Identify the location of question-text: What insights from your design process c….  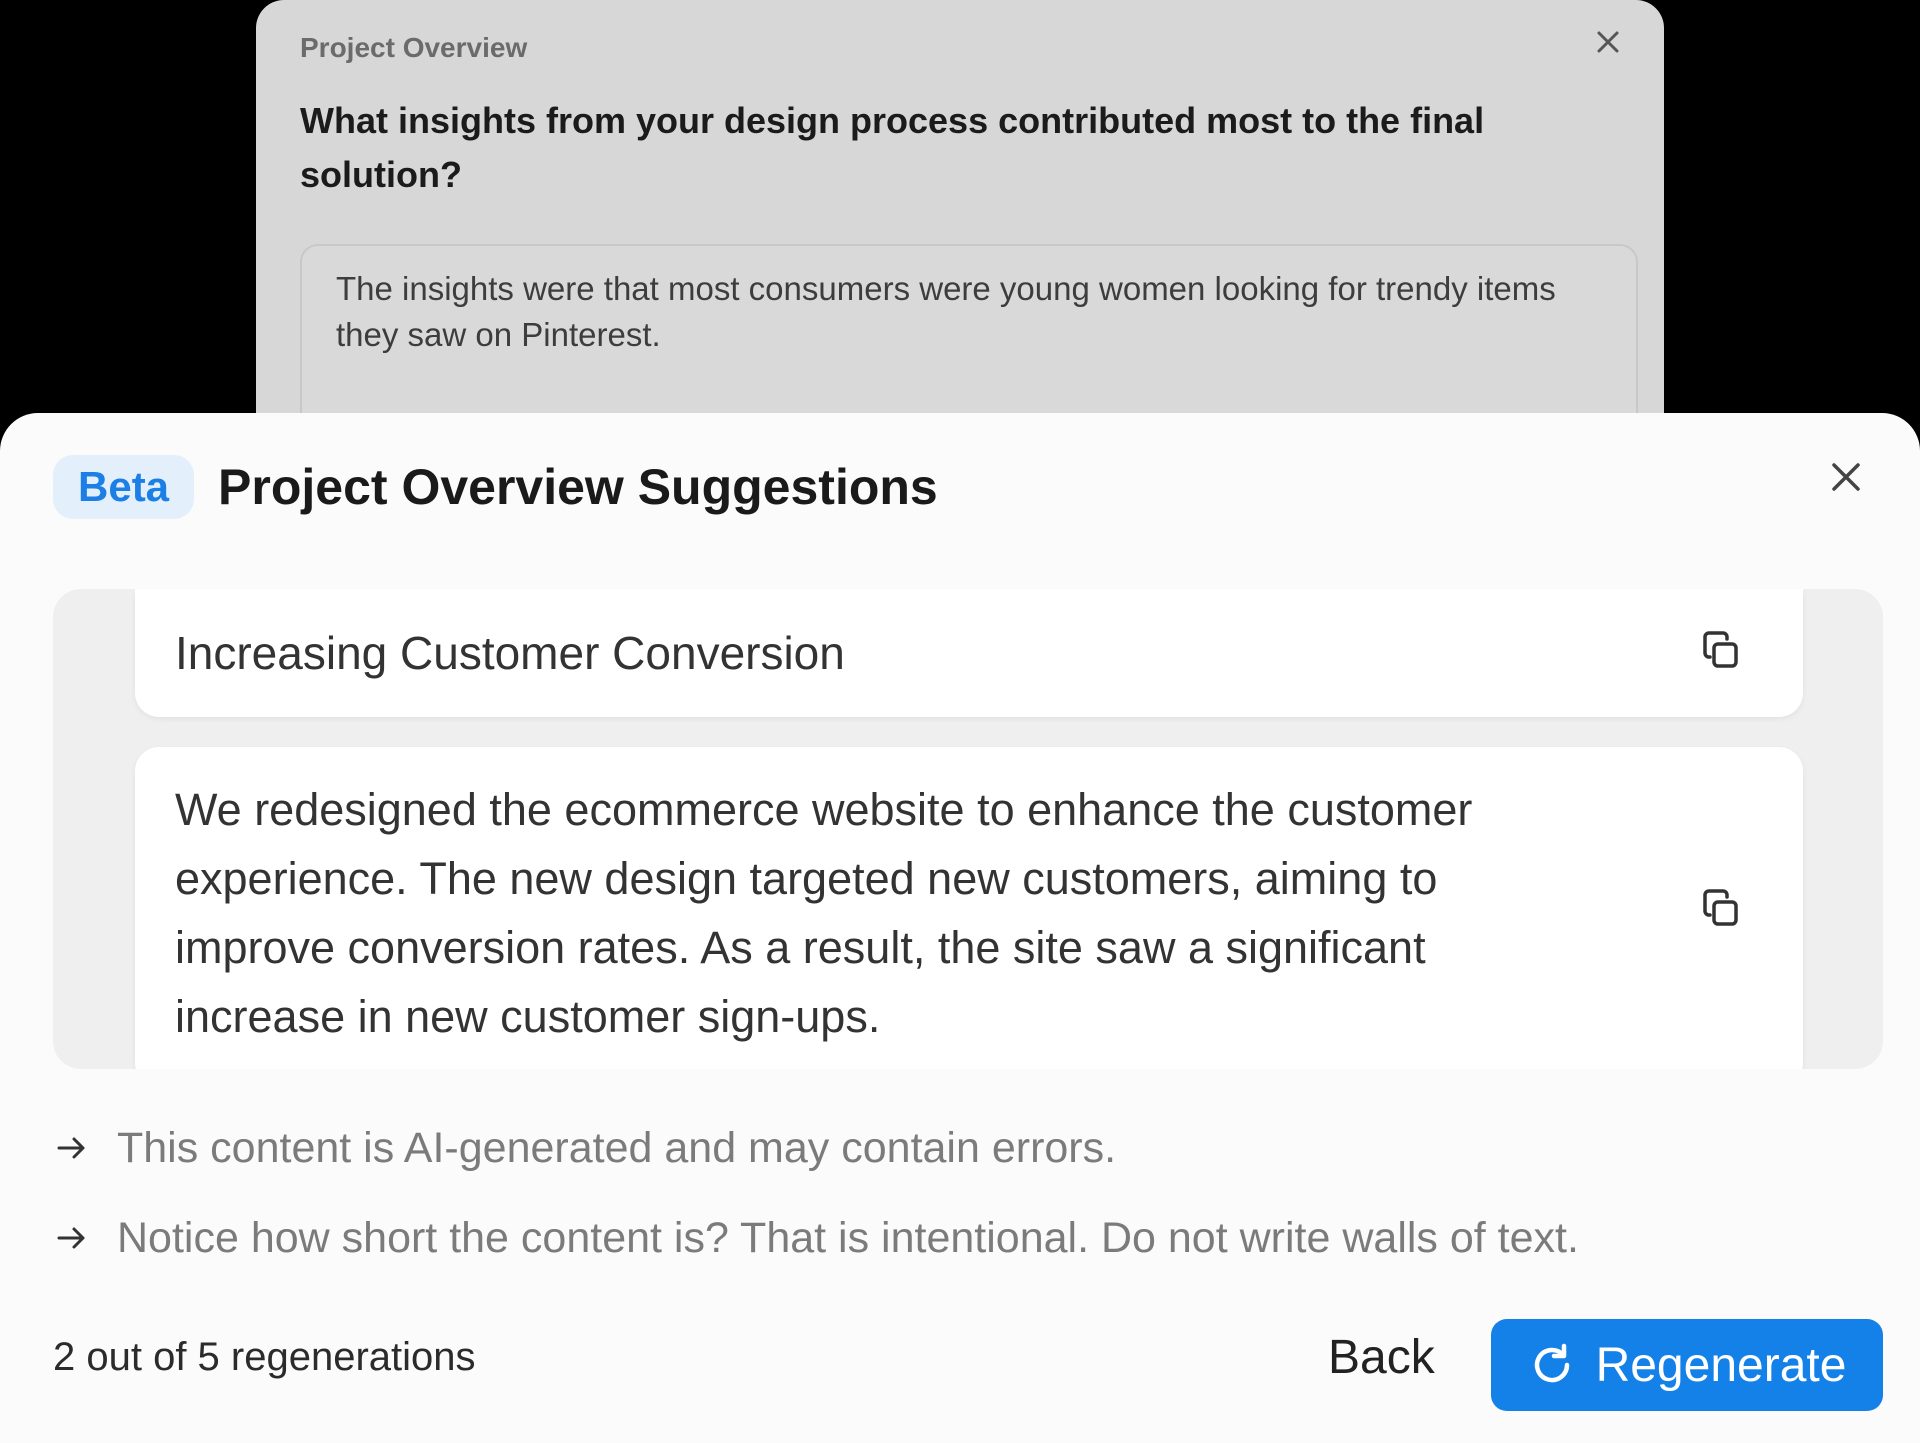
(892, 147).